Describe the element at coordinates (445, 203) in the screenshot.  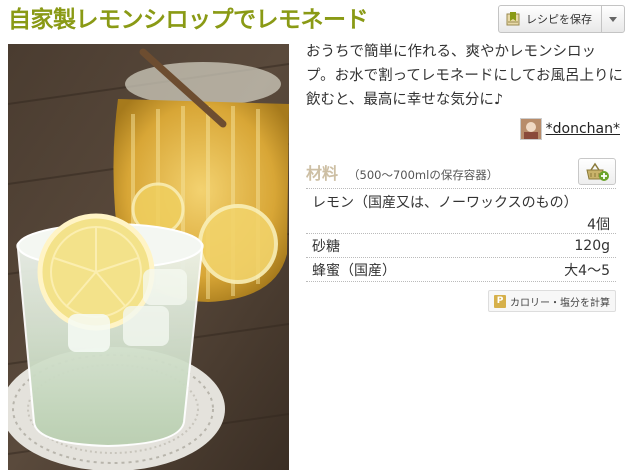
I see `ingredient-name: レモン（国産又は、ノーワックスのもの）` at that location.